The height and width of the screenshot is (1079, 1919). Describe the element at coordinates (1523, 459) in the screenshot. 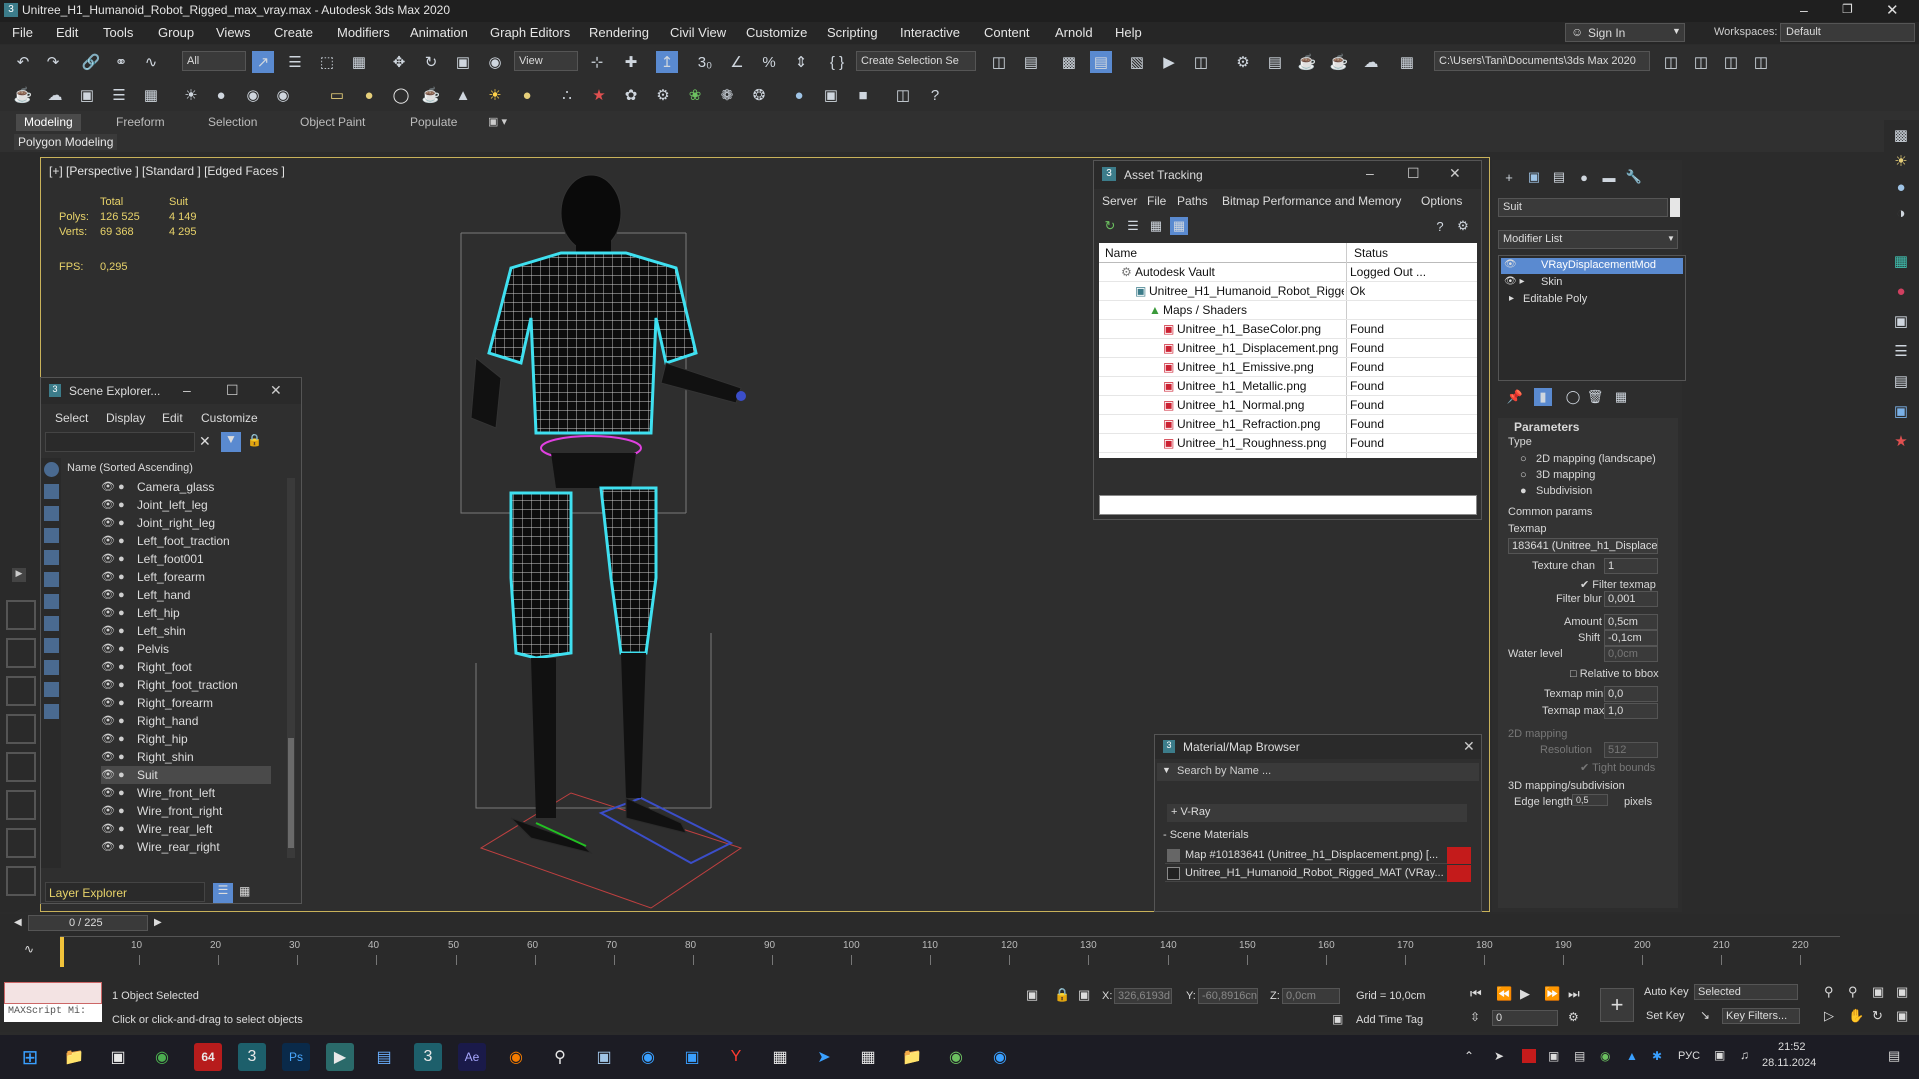

I see `radio-2d-mapping: ○` at that location.